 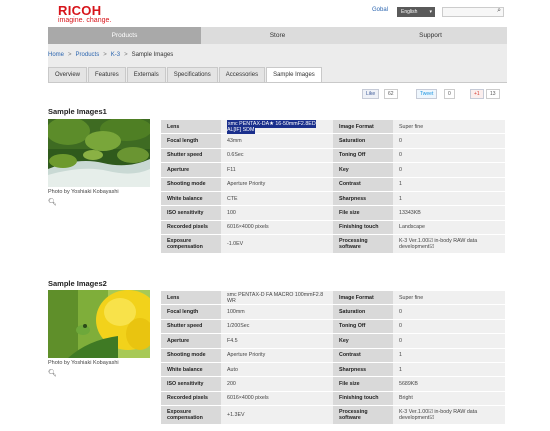 What do you see at coordinates (88, 55) in the screenshot?
I see `breadcrumb-products: Products` at bounding box center [88, 55].